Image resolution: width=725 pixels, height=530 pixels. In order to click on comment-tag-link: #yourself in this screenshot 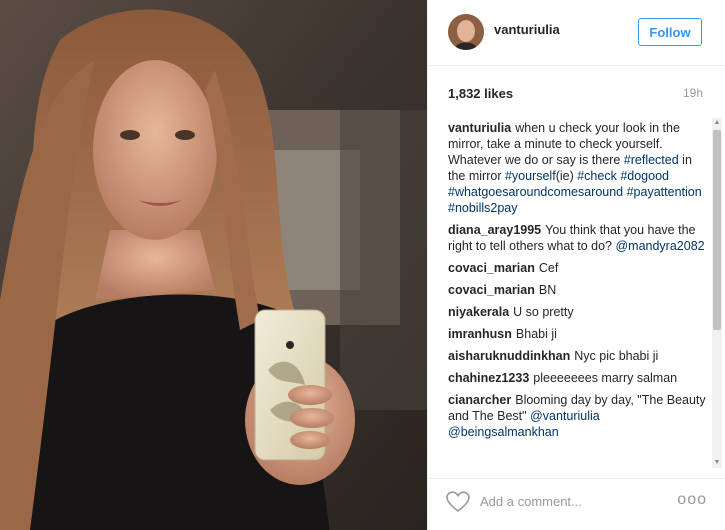, I will do `click(530, 176)`.